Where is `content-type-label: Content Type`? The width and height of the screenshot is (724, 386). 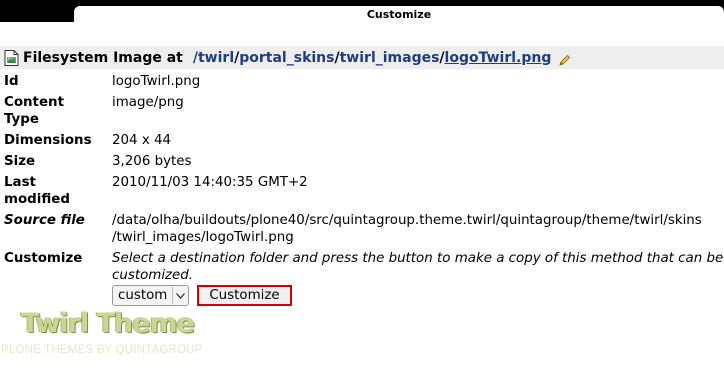
content-type-label: Content Type is located at coordinates (34, 111).